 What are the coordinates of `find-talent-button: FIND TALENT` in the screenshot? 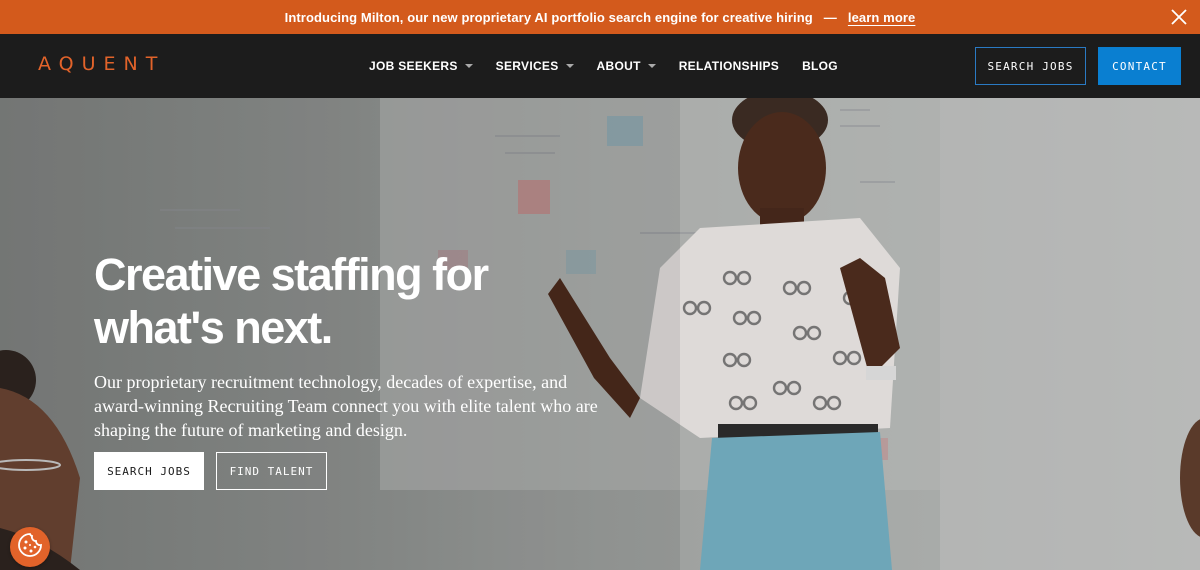 It's located at (271, 471).